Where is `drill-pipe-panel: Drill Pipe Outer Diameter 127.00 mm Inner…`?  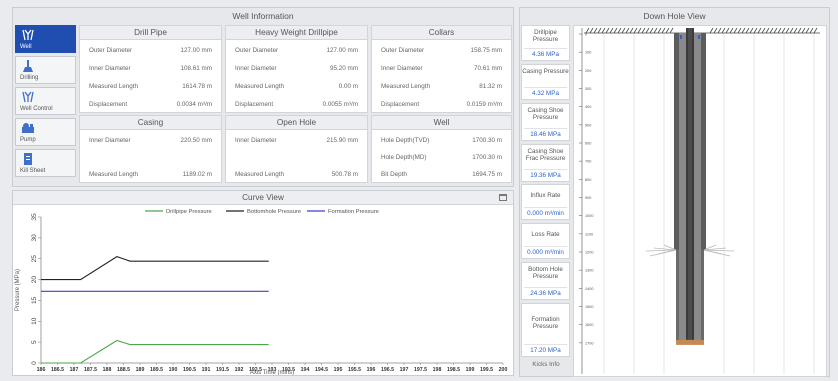
drill-pipe-panel: Drill Pipe Outer Diameter 127.00 mm Inner… is located at coordinates (150, 69).